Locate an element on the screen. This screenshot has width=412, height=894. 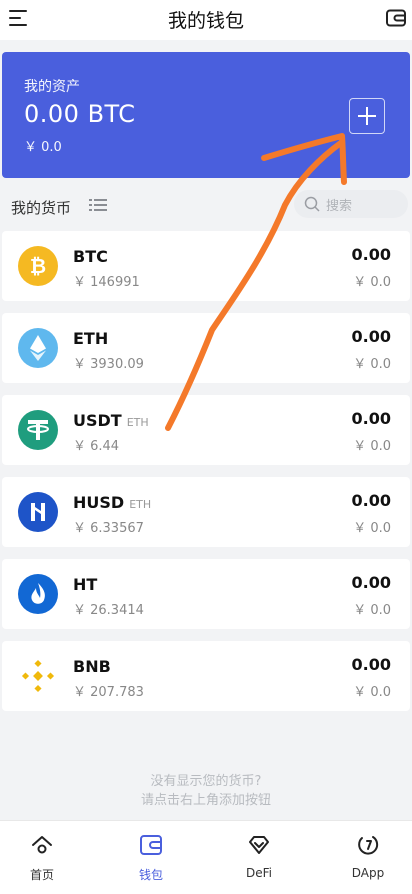
search-icon is located at coordinates (312, 204).